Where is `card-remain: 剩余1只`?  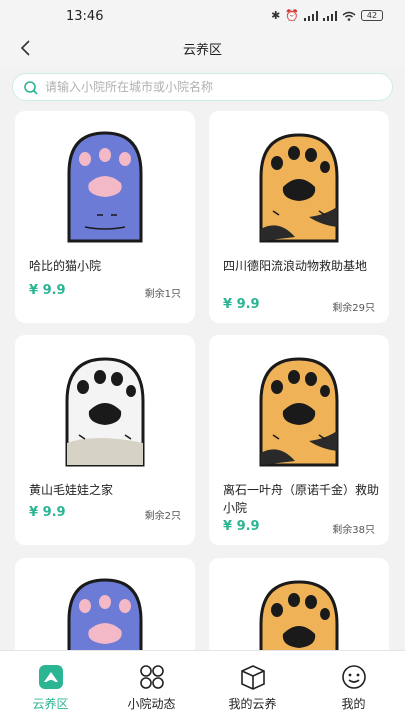
card-remain: 剩余1只 is located at coordinates (162, 294).